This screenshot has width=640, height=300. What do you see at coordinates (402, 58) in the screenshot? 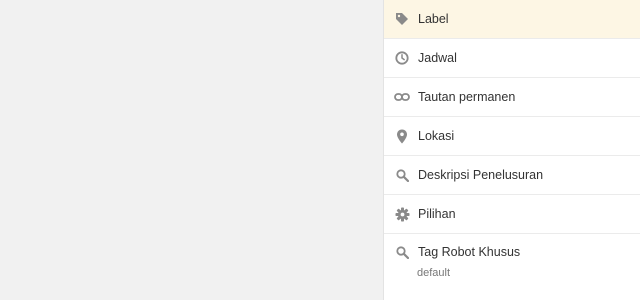
I see `clock-icon` at bounding box center [402, 58].